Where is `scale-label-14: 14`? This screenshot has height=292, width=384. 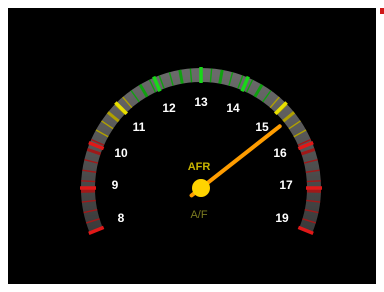
scale-label-14: 14 is located at coordinates (233, 108).